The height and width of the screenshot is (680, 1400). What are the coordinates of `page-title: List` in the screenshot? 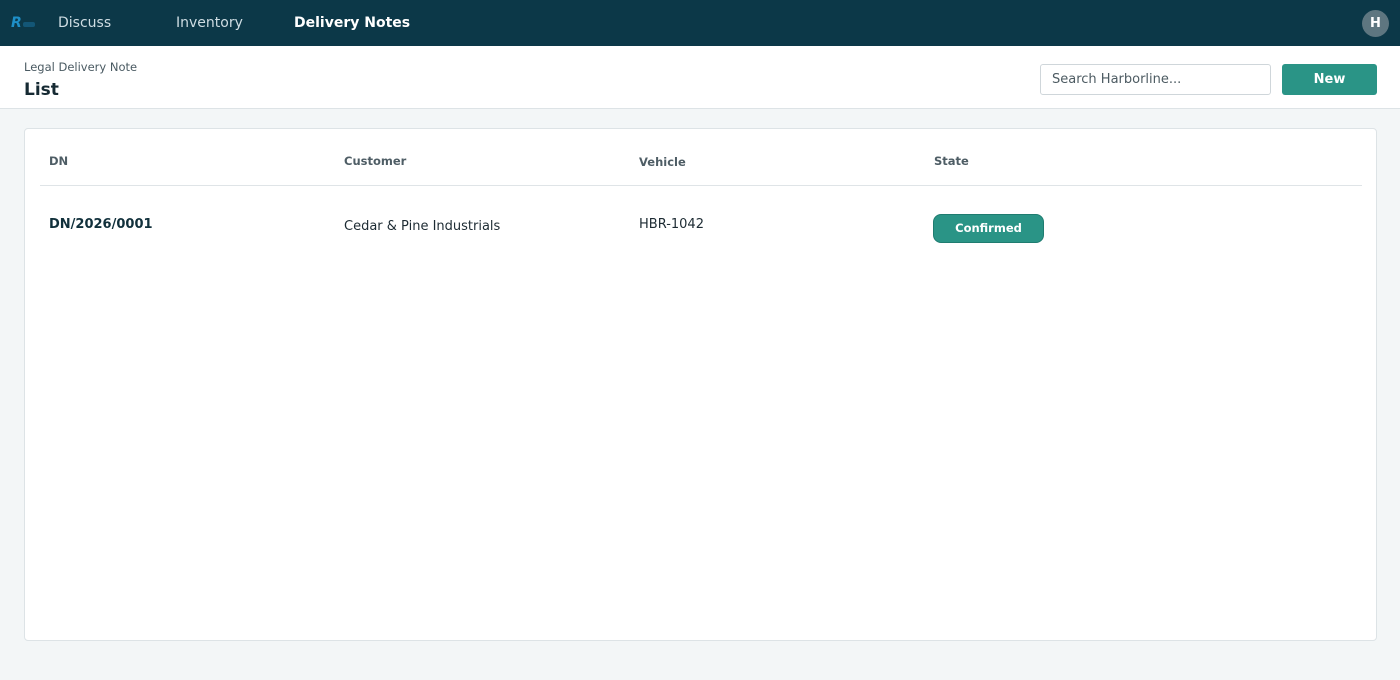 It's located at (41, 90).